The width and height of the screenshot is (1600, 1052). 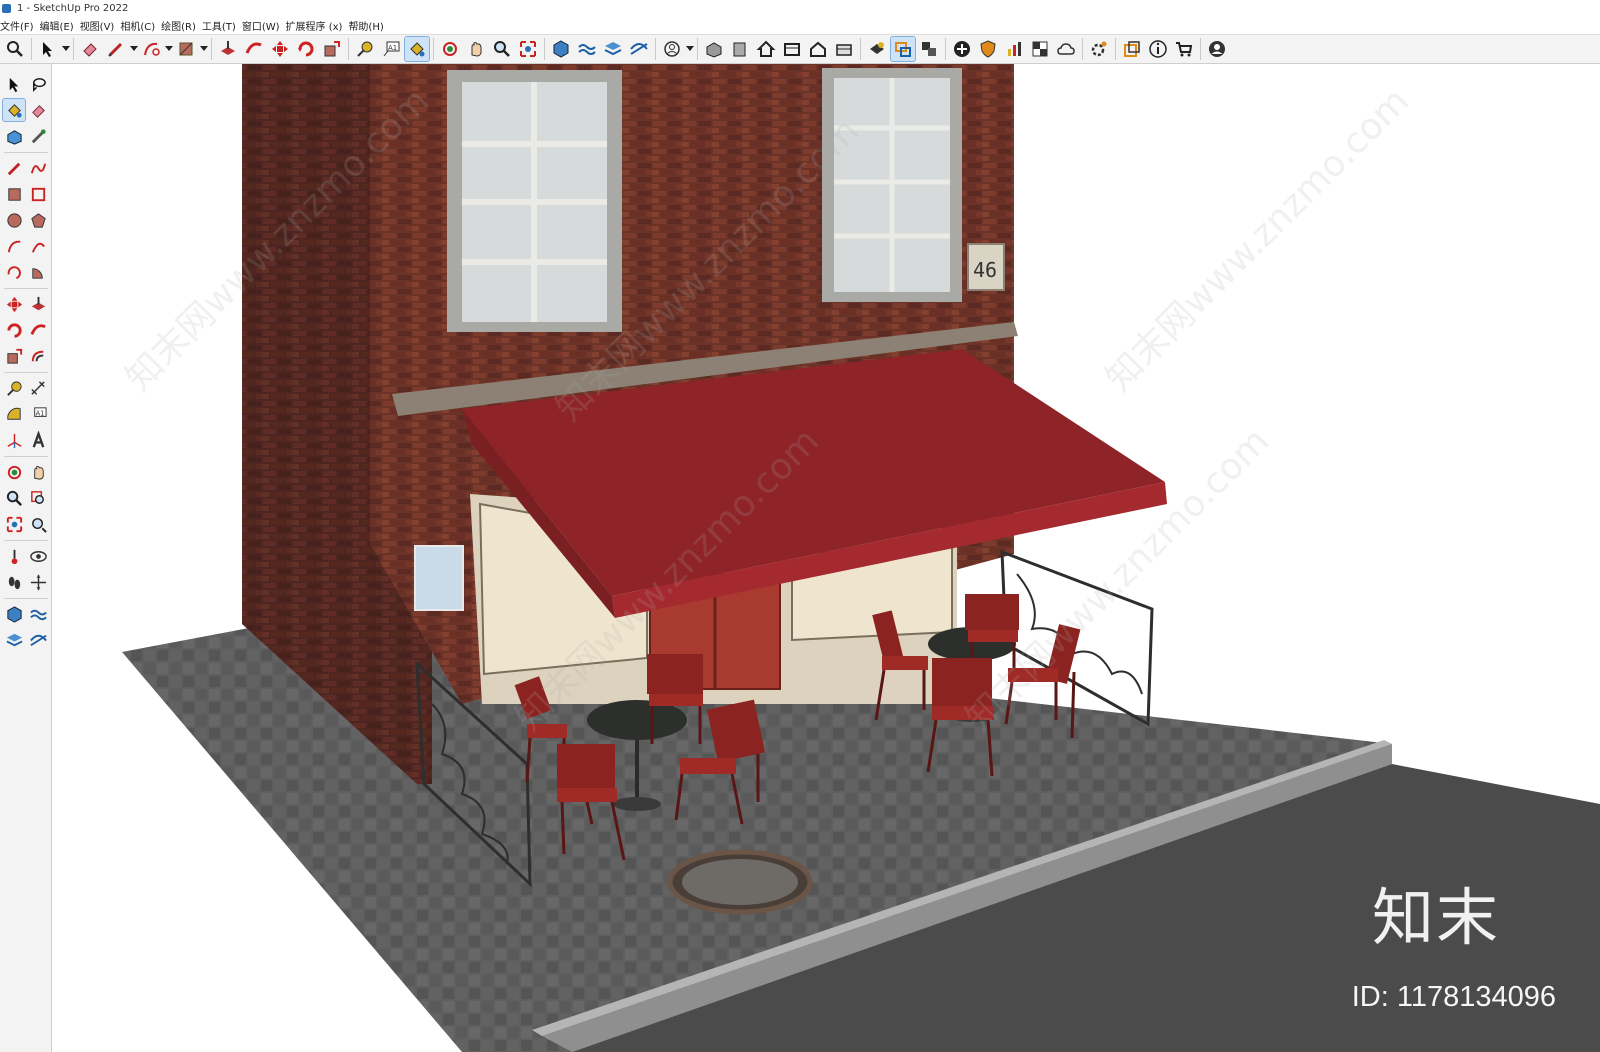 What do you see at coordinates (38, 272) in the screenshot?
I see `pie-icon` at bounding box center [38, 272].